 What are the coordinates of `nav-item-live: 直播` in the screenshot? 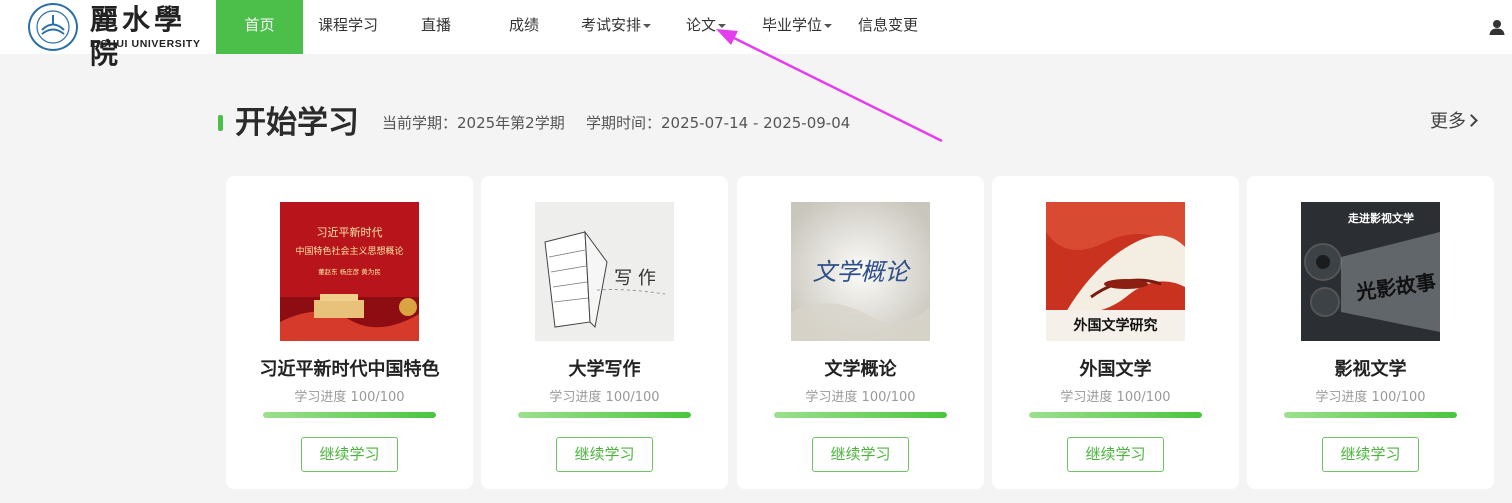 It's located at (436, 27).